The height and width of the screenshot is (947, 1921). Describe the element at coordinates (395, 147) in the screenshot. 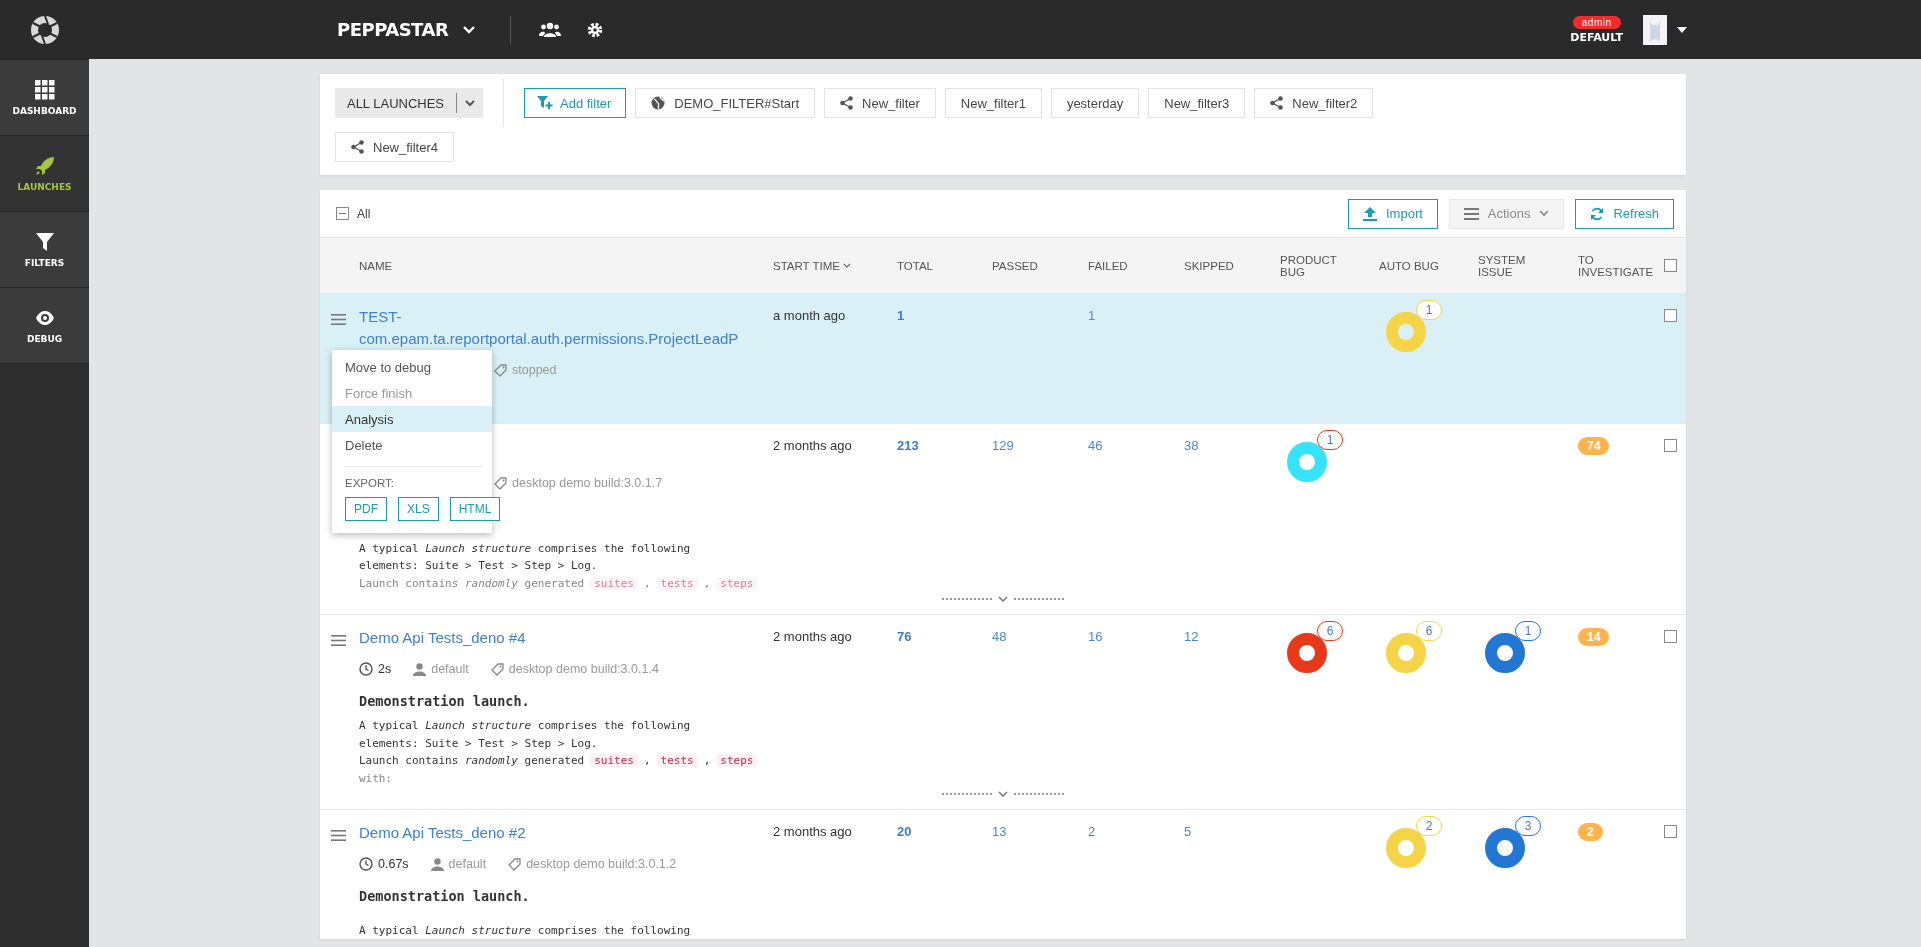

I see `filter-tab: New_filter4` at that location.